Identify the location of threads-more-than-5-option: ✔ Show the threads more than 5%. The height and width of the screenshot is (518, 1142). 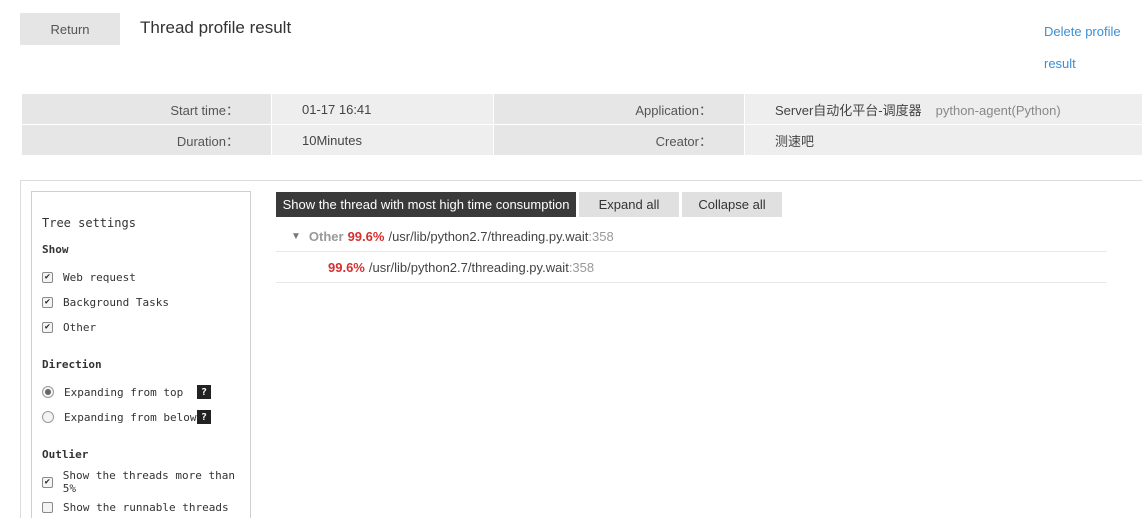
(146, 482).